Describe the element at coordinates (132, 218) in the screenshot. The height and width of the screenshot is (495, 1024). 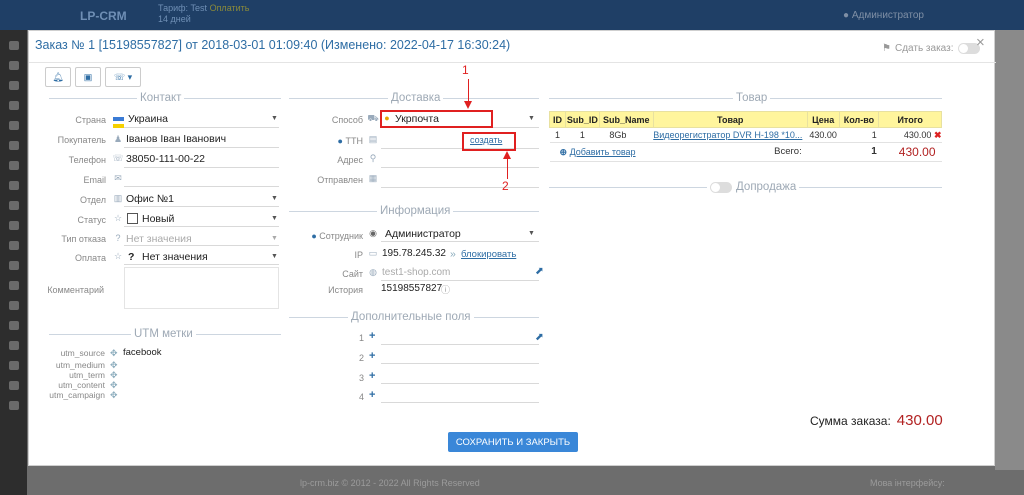
I see `status-color-box` at that location.